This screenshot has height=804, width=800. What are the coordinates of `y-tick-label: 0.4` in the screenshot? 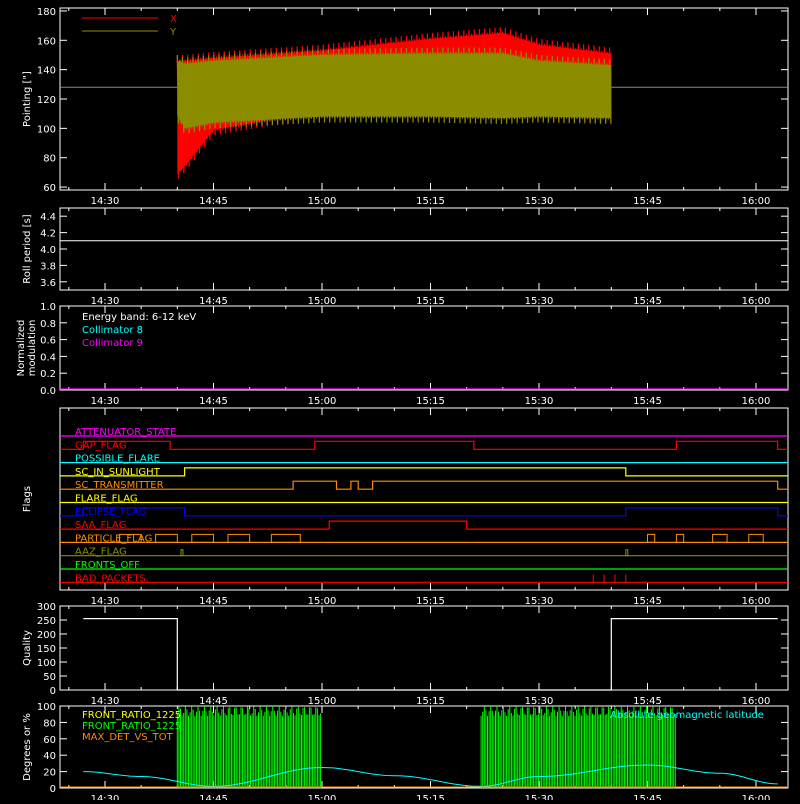 It's located at (48, 357).